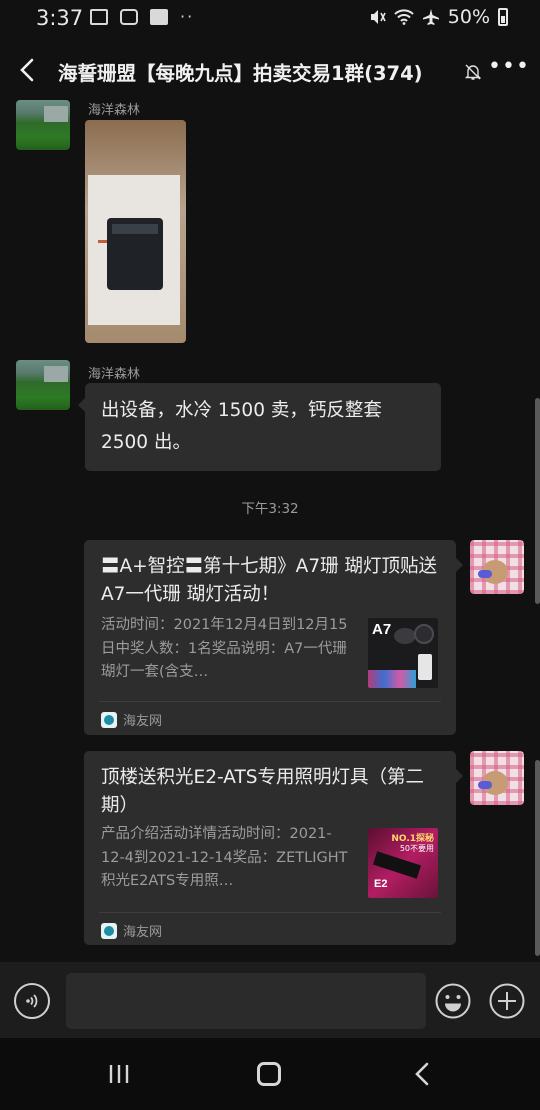  I want to click on thumbnail-label: E2, so click(381, 884).